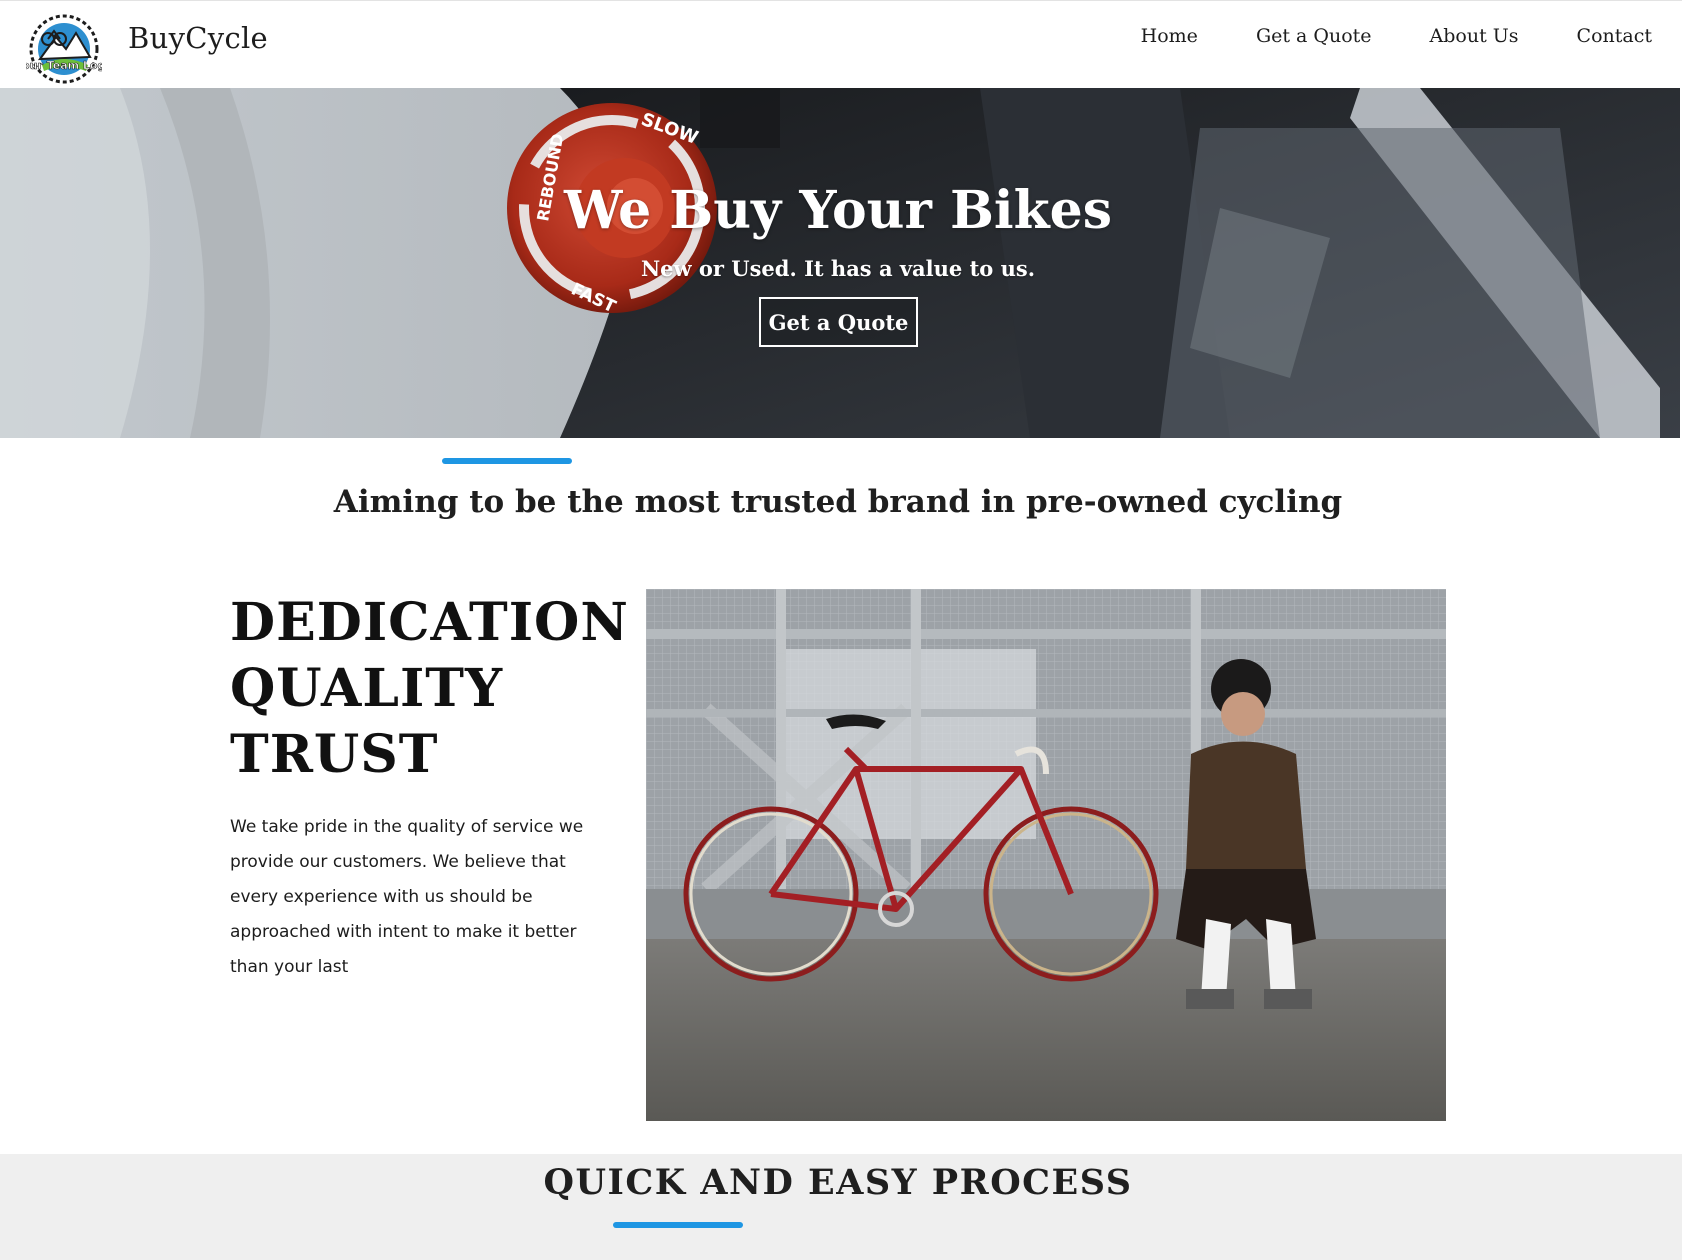  Describe the element at coordinates (841, 1207) in the screenshot. I see `process-section: QUICK AND EASY PROCESS` at that location.